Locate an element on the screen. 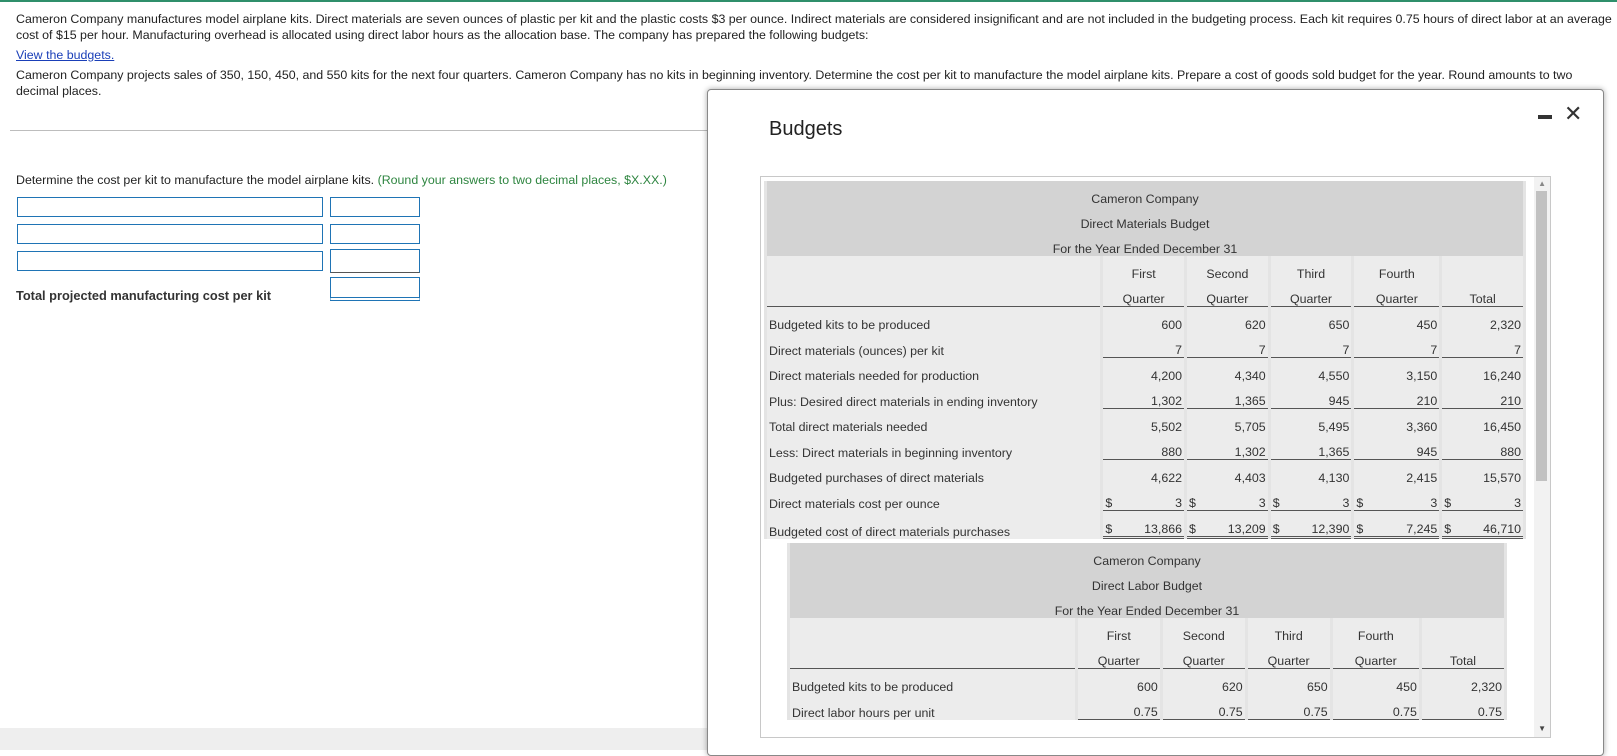  row-value: 15,570 is located at coordinates (1482, 472).